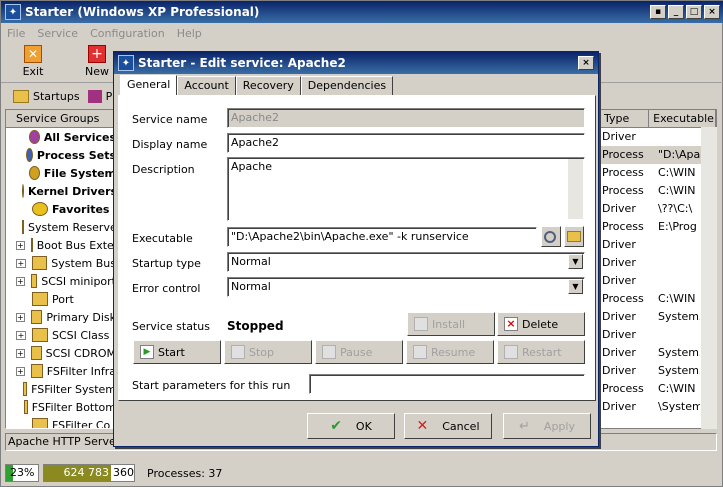 The height and width of the screenshot is (487, 723). I want to click on tree-item: Kernel Drivers, so click(61, 191).